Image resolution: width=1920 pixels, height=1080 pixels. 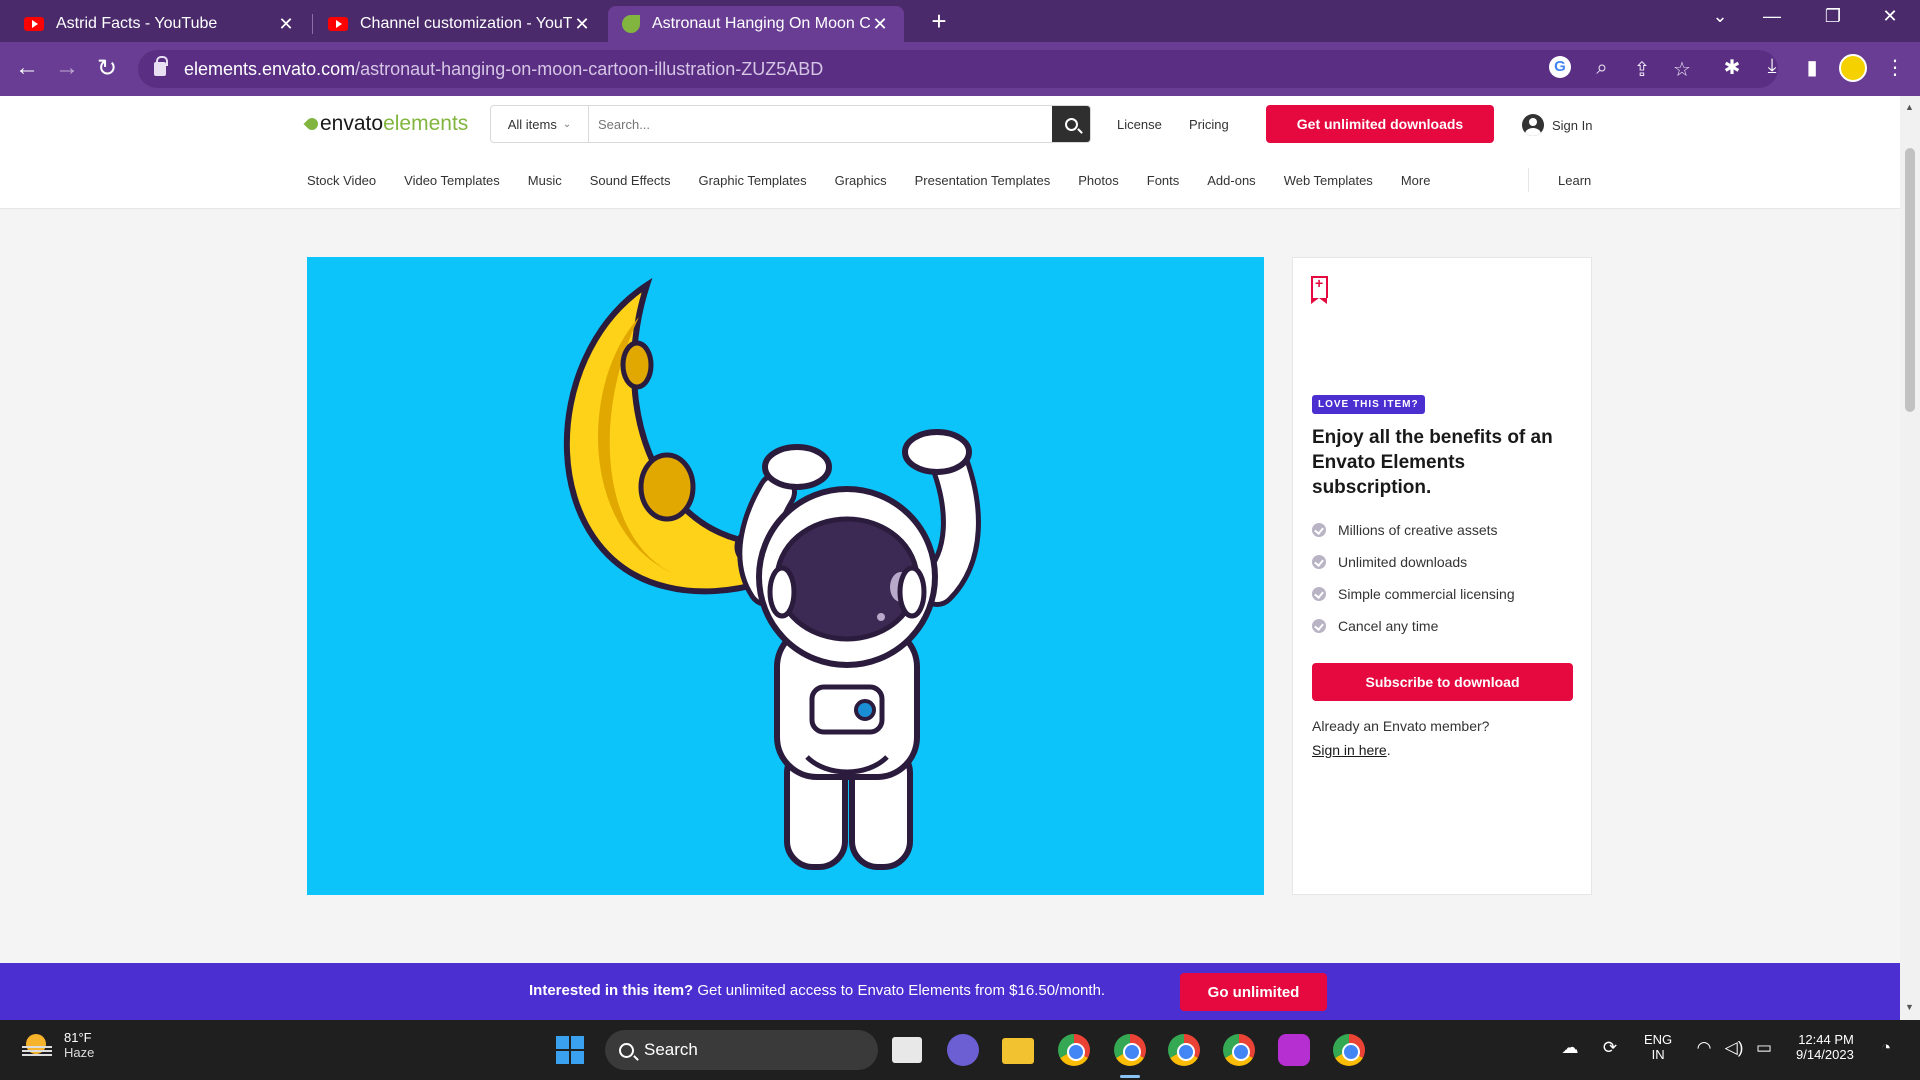 What do you see at coordinates (1853, 68) in the screenshot?
I see `profile-avatar` at bounding box center [1853, 68].